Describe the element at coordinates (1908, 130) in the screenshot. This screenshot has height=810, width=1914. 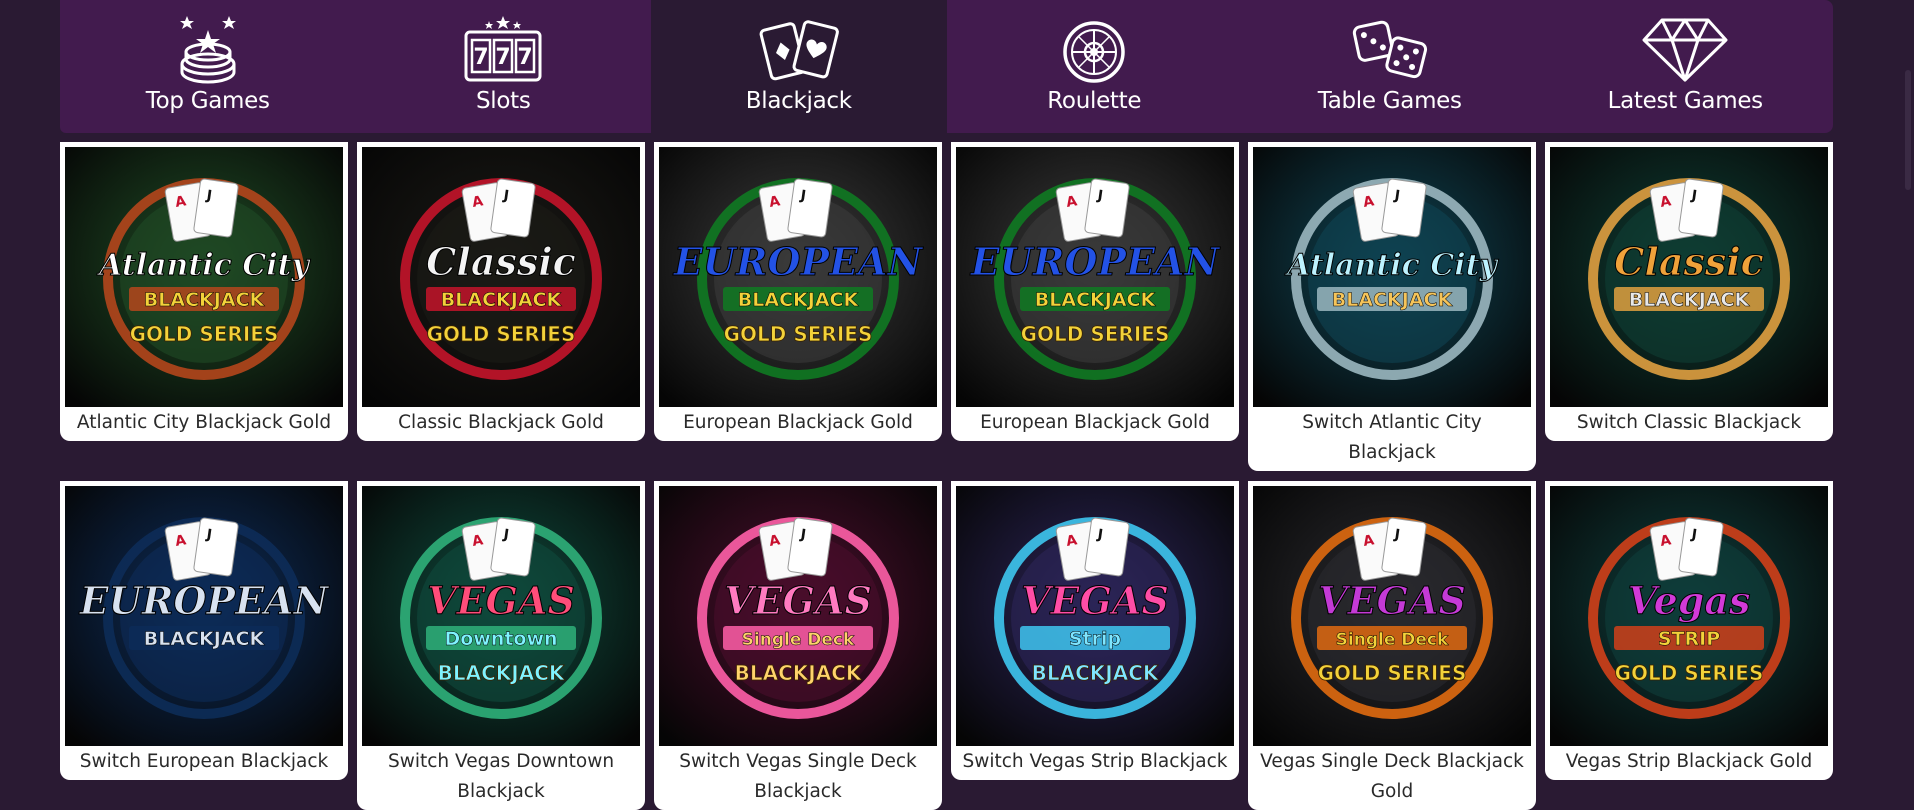
I see `scrollbar-thumb` at that location.